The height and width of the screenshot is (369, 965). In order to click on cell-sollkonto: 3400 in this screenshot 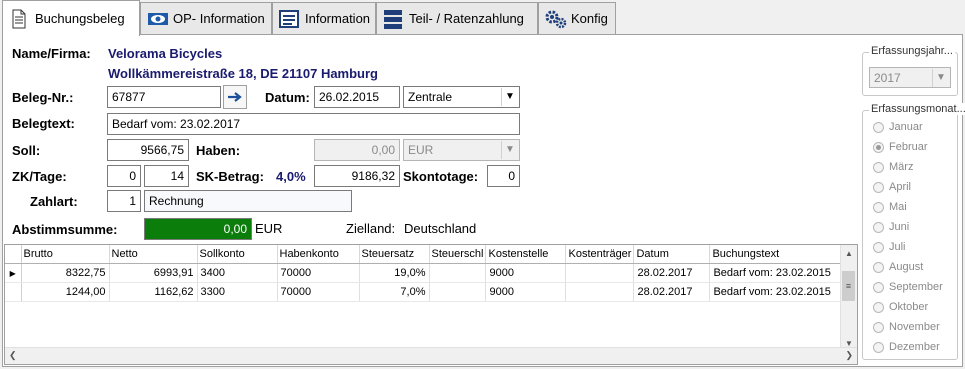, I will do `click(237, 273)`.